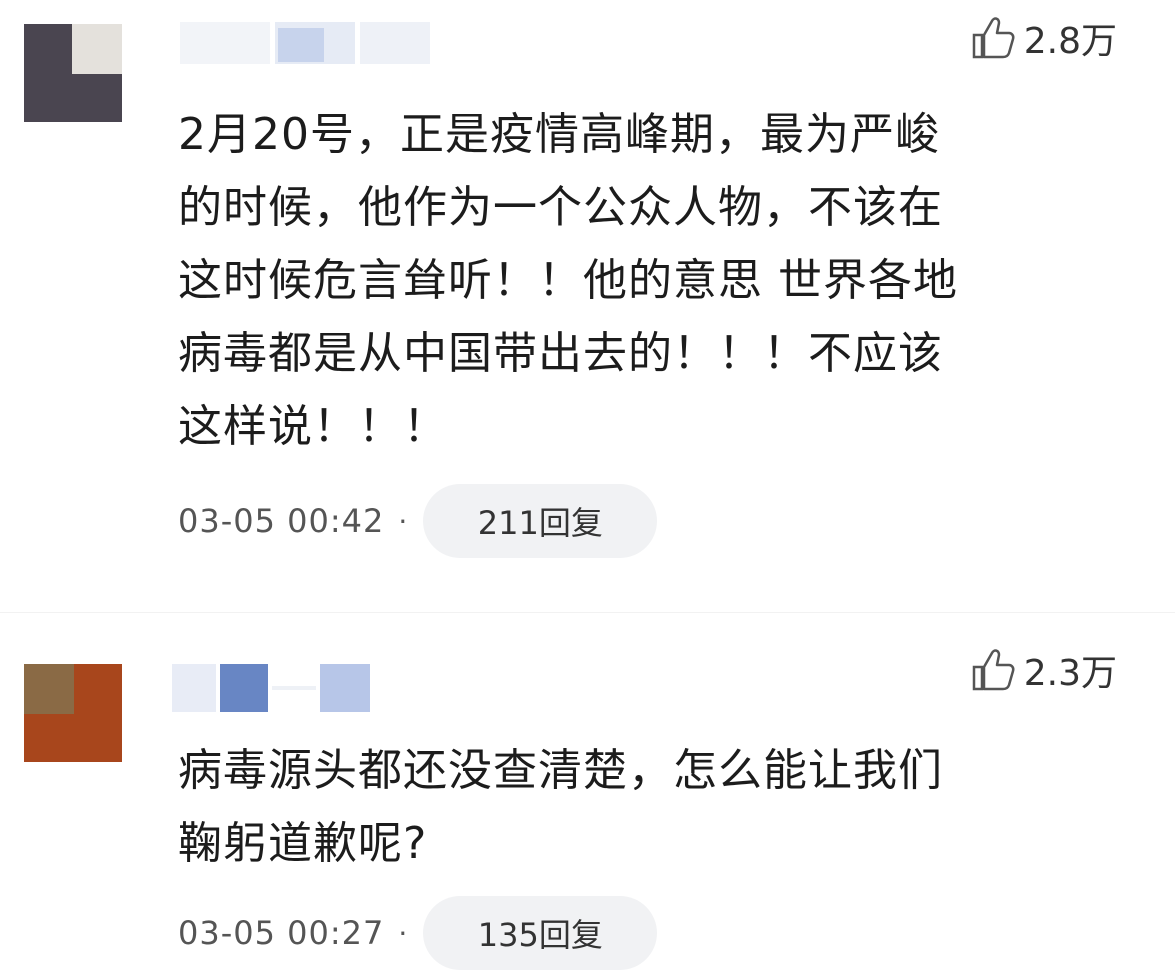 This screenshot has height=970, width=1175. I want to click on like-count: 2.8万, so click(1070, 41).